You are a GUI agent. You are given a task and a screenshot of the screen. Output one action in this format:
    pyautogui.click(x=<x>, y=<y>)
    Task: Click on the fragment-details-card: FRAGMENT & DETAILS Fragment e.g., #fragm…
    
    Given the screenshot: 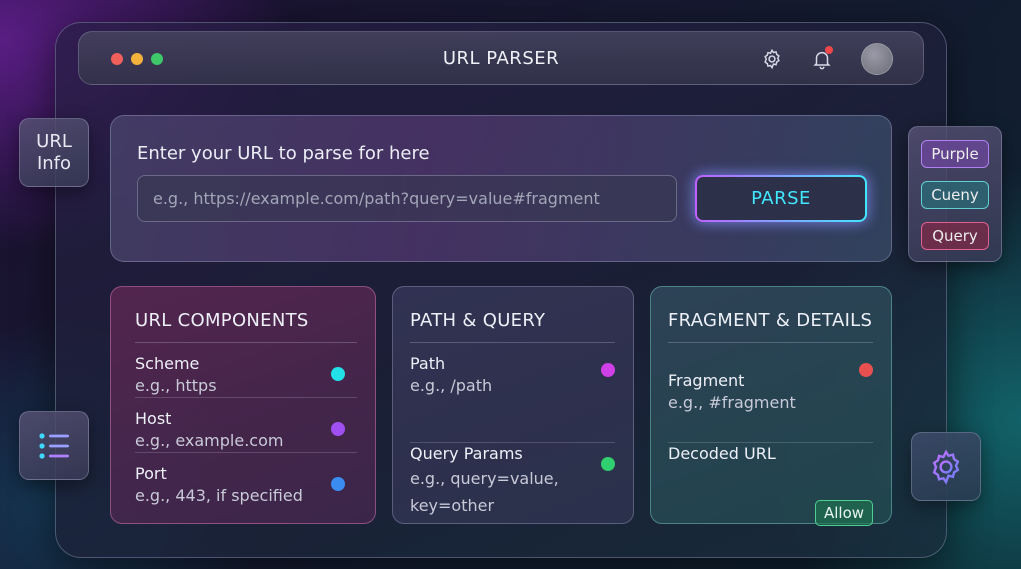 What is the action you would take?
    pyautogui.click(x=771, y=406)
    